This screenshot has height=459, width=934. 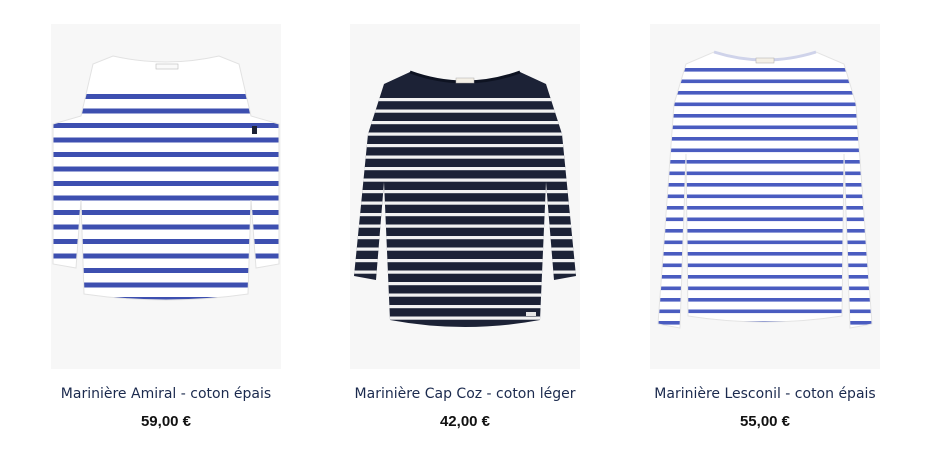 What do you see at coordinates (166, 421) in the screenshot?
I see `product-price: 59,00 €` at bounding box center [166, 421].